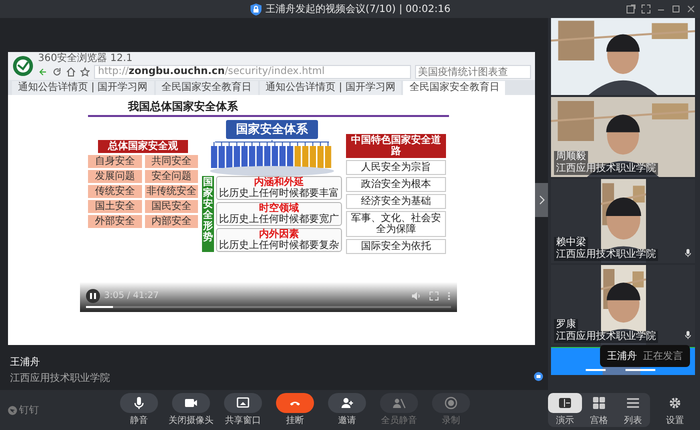  I want to click on more-icon, so click(449, 296).